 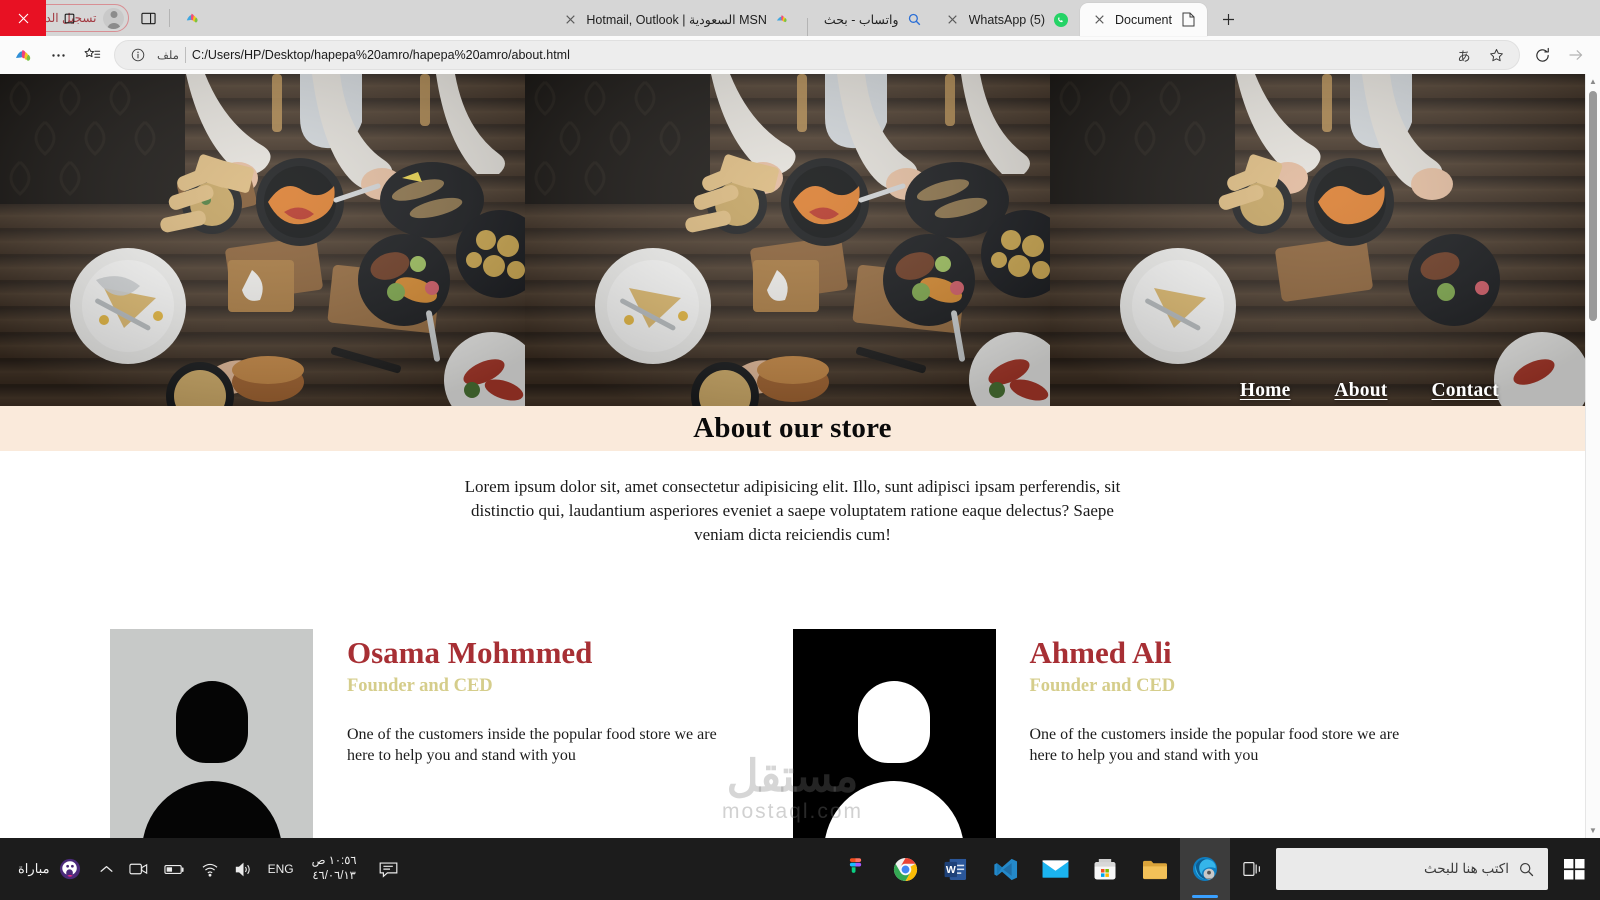 What do you see at coordinates (23, 18) in the screenshot?
I see `window-close-button` at bounding box center [23, 18].